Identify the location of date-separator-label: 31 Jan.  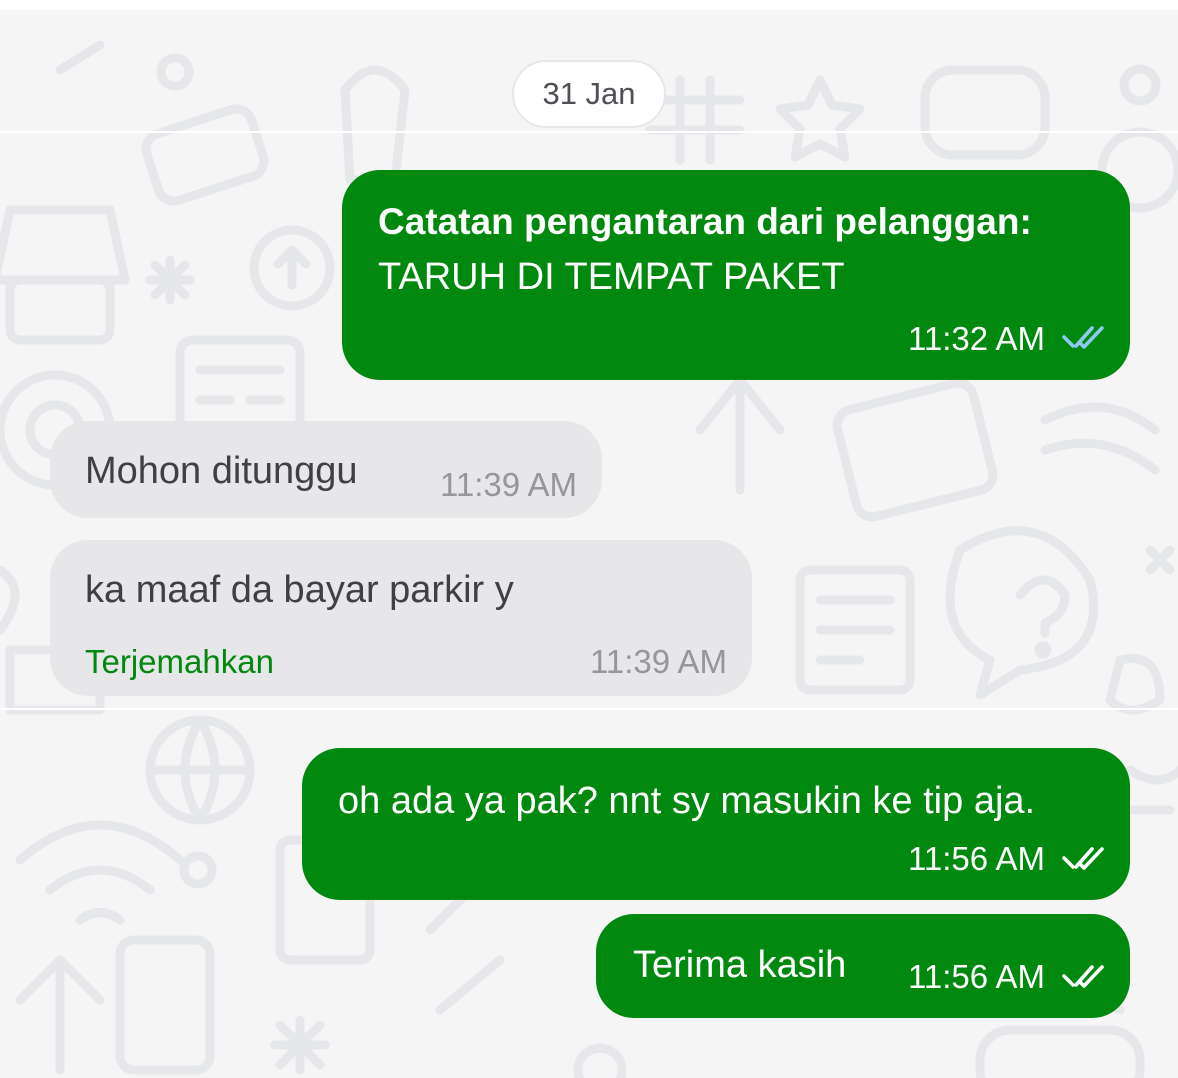
(589, 93).